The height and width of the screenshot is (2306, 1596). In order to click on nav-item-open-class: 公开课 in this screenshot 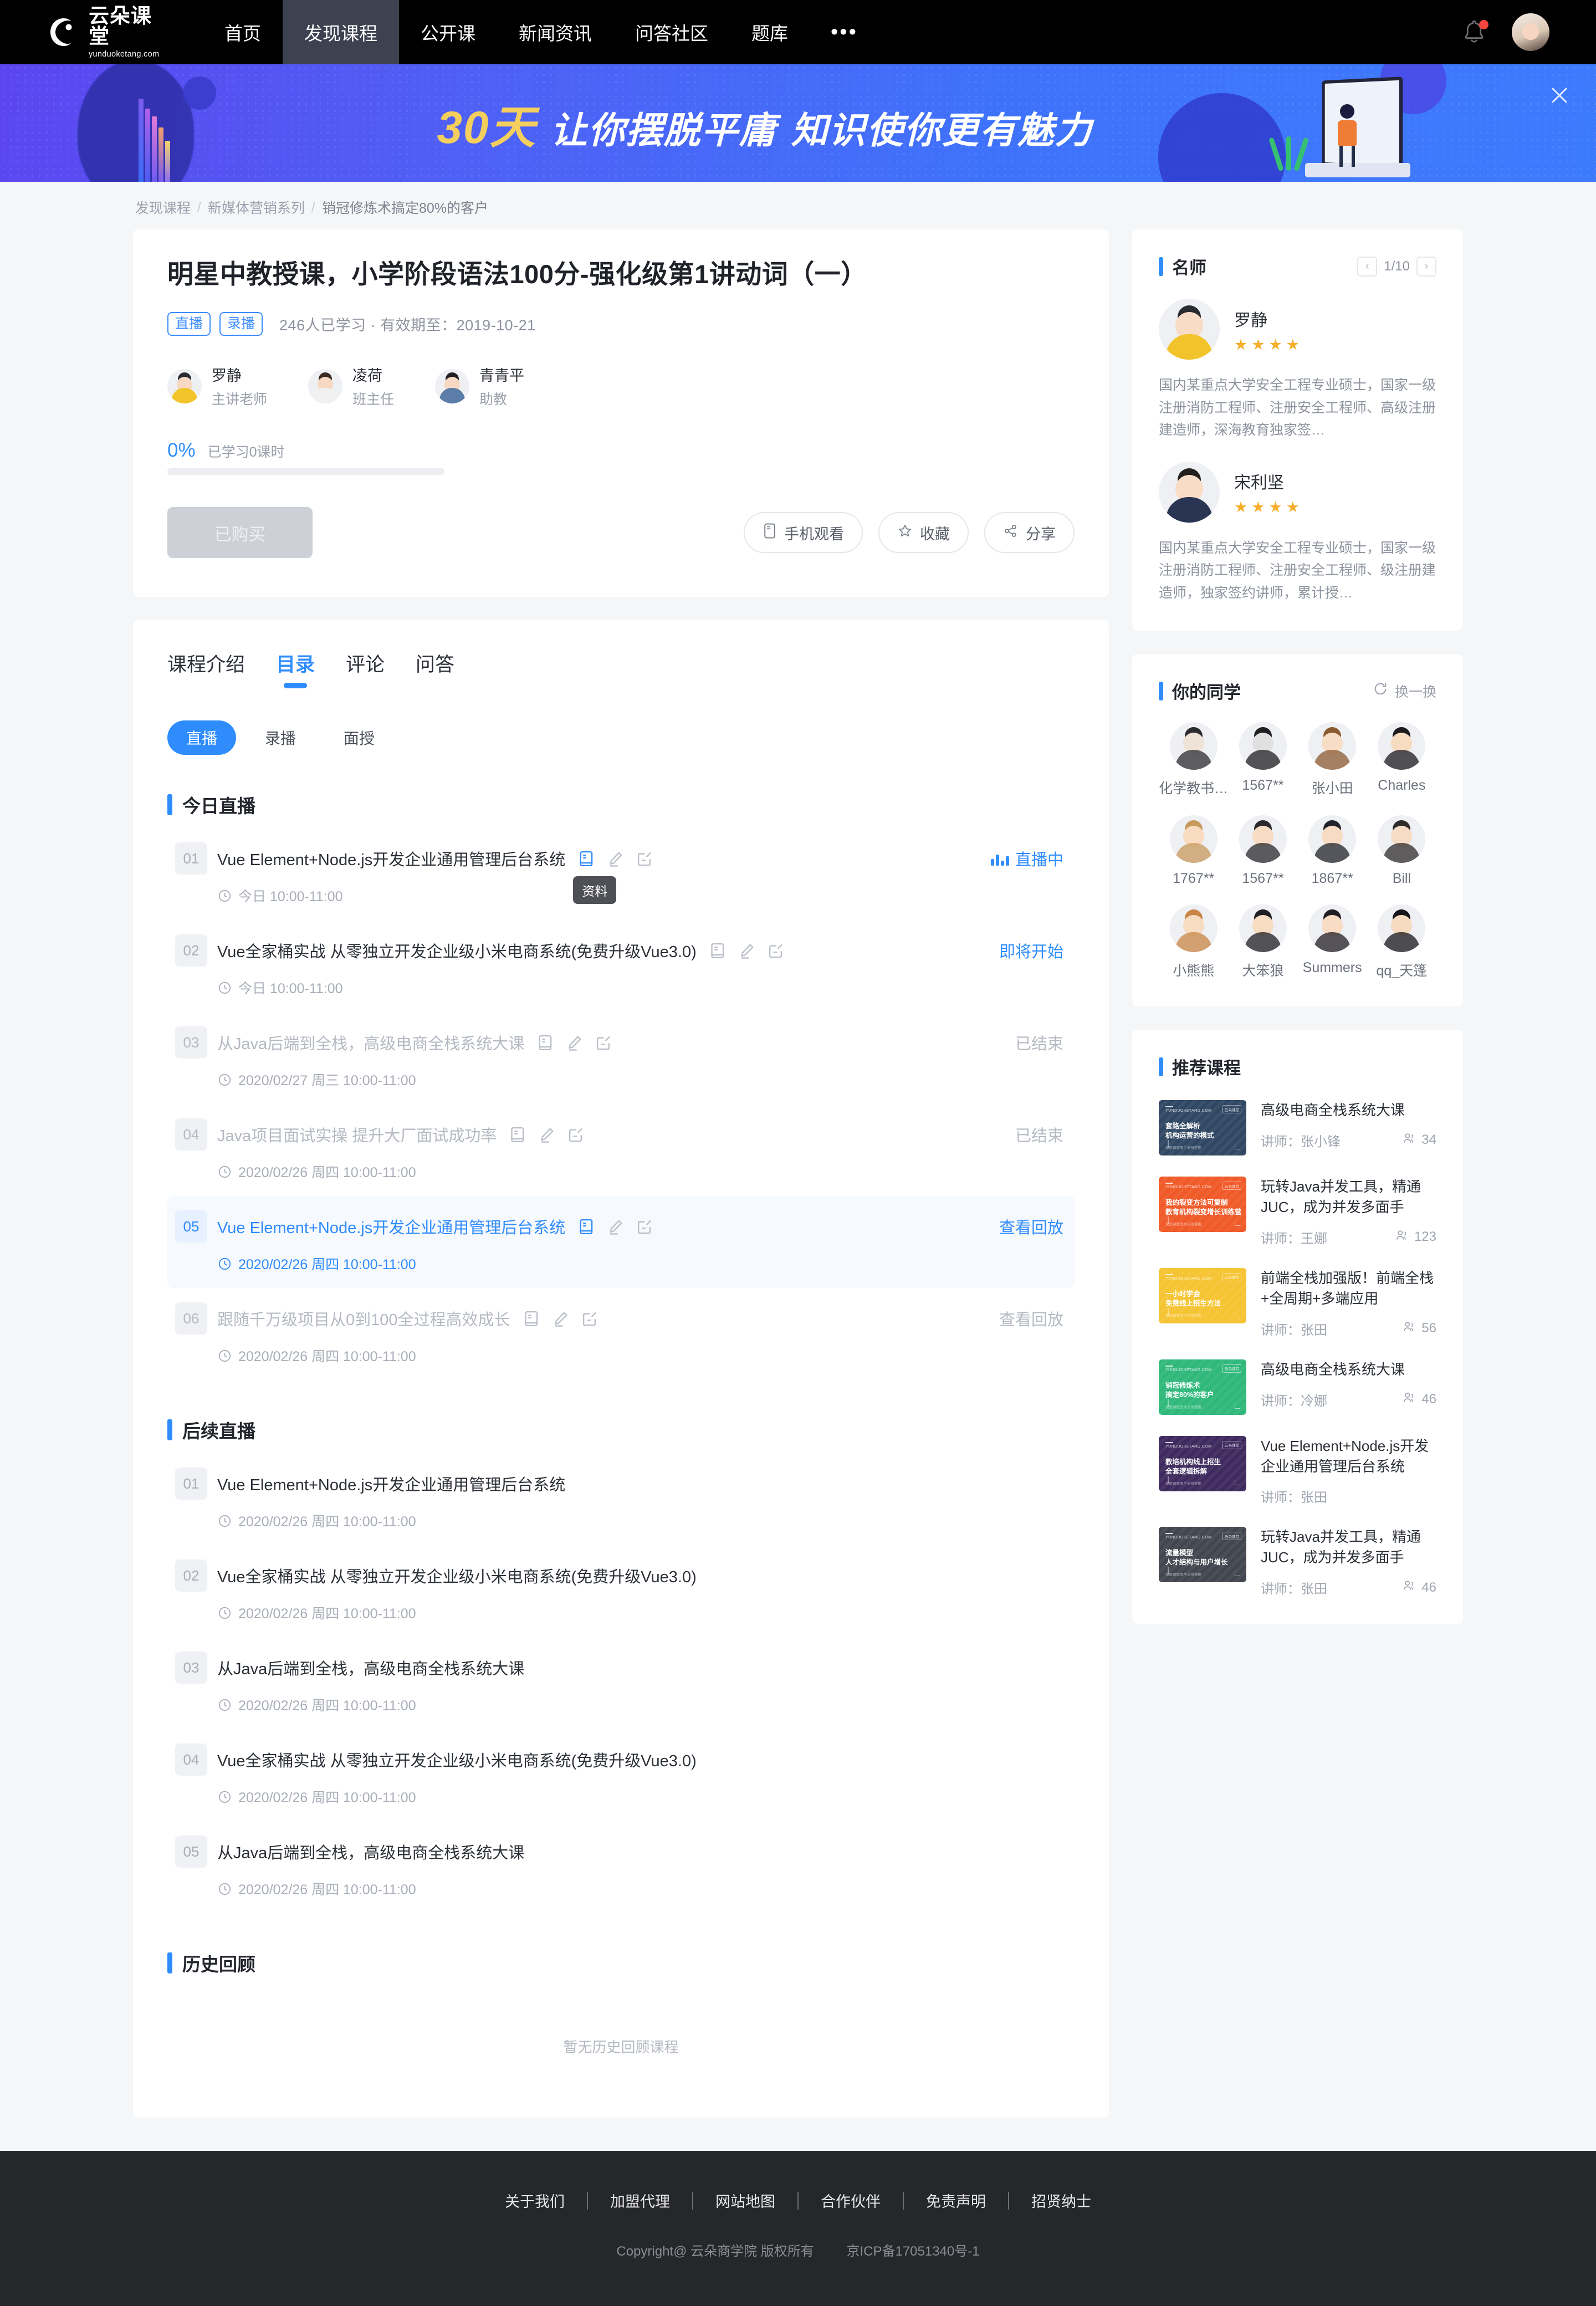, I will do `click(448, 32)`.